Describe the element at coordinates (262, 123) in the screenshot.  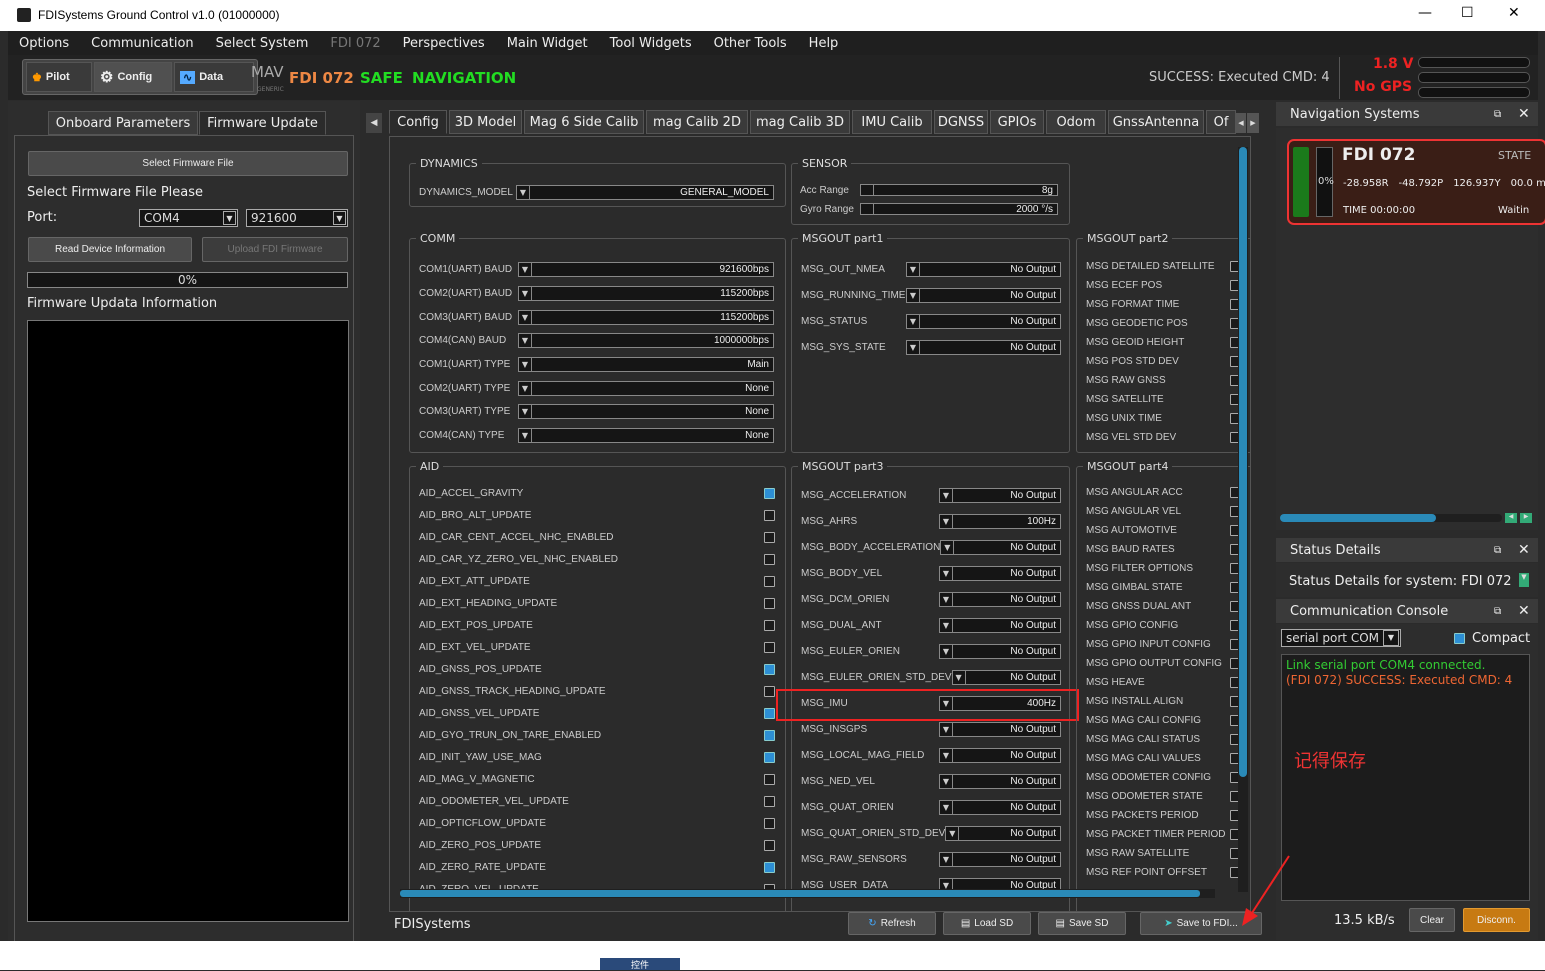
I see `tab-firmware-update: Firmware Update` at that location.